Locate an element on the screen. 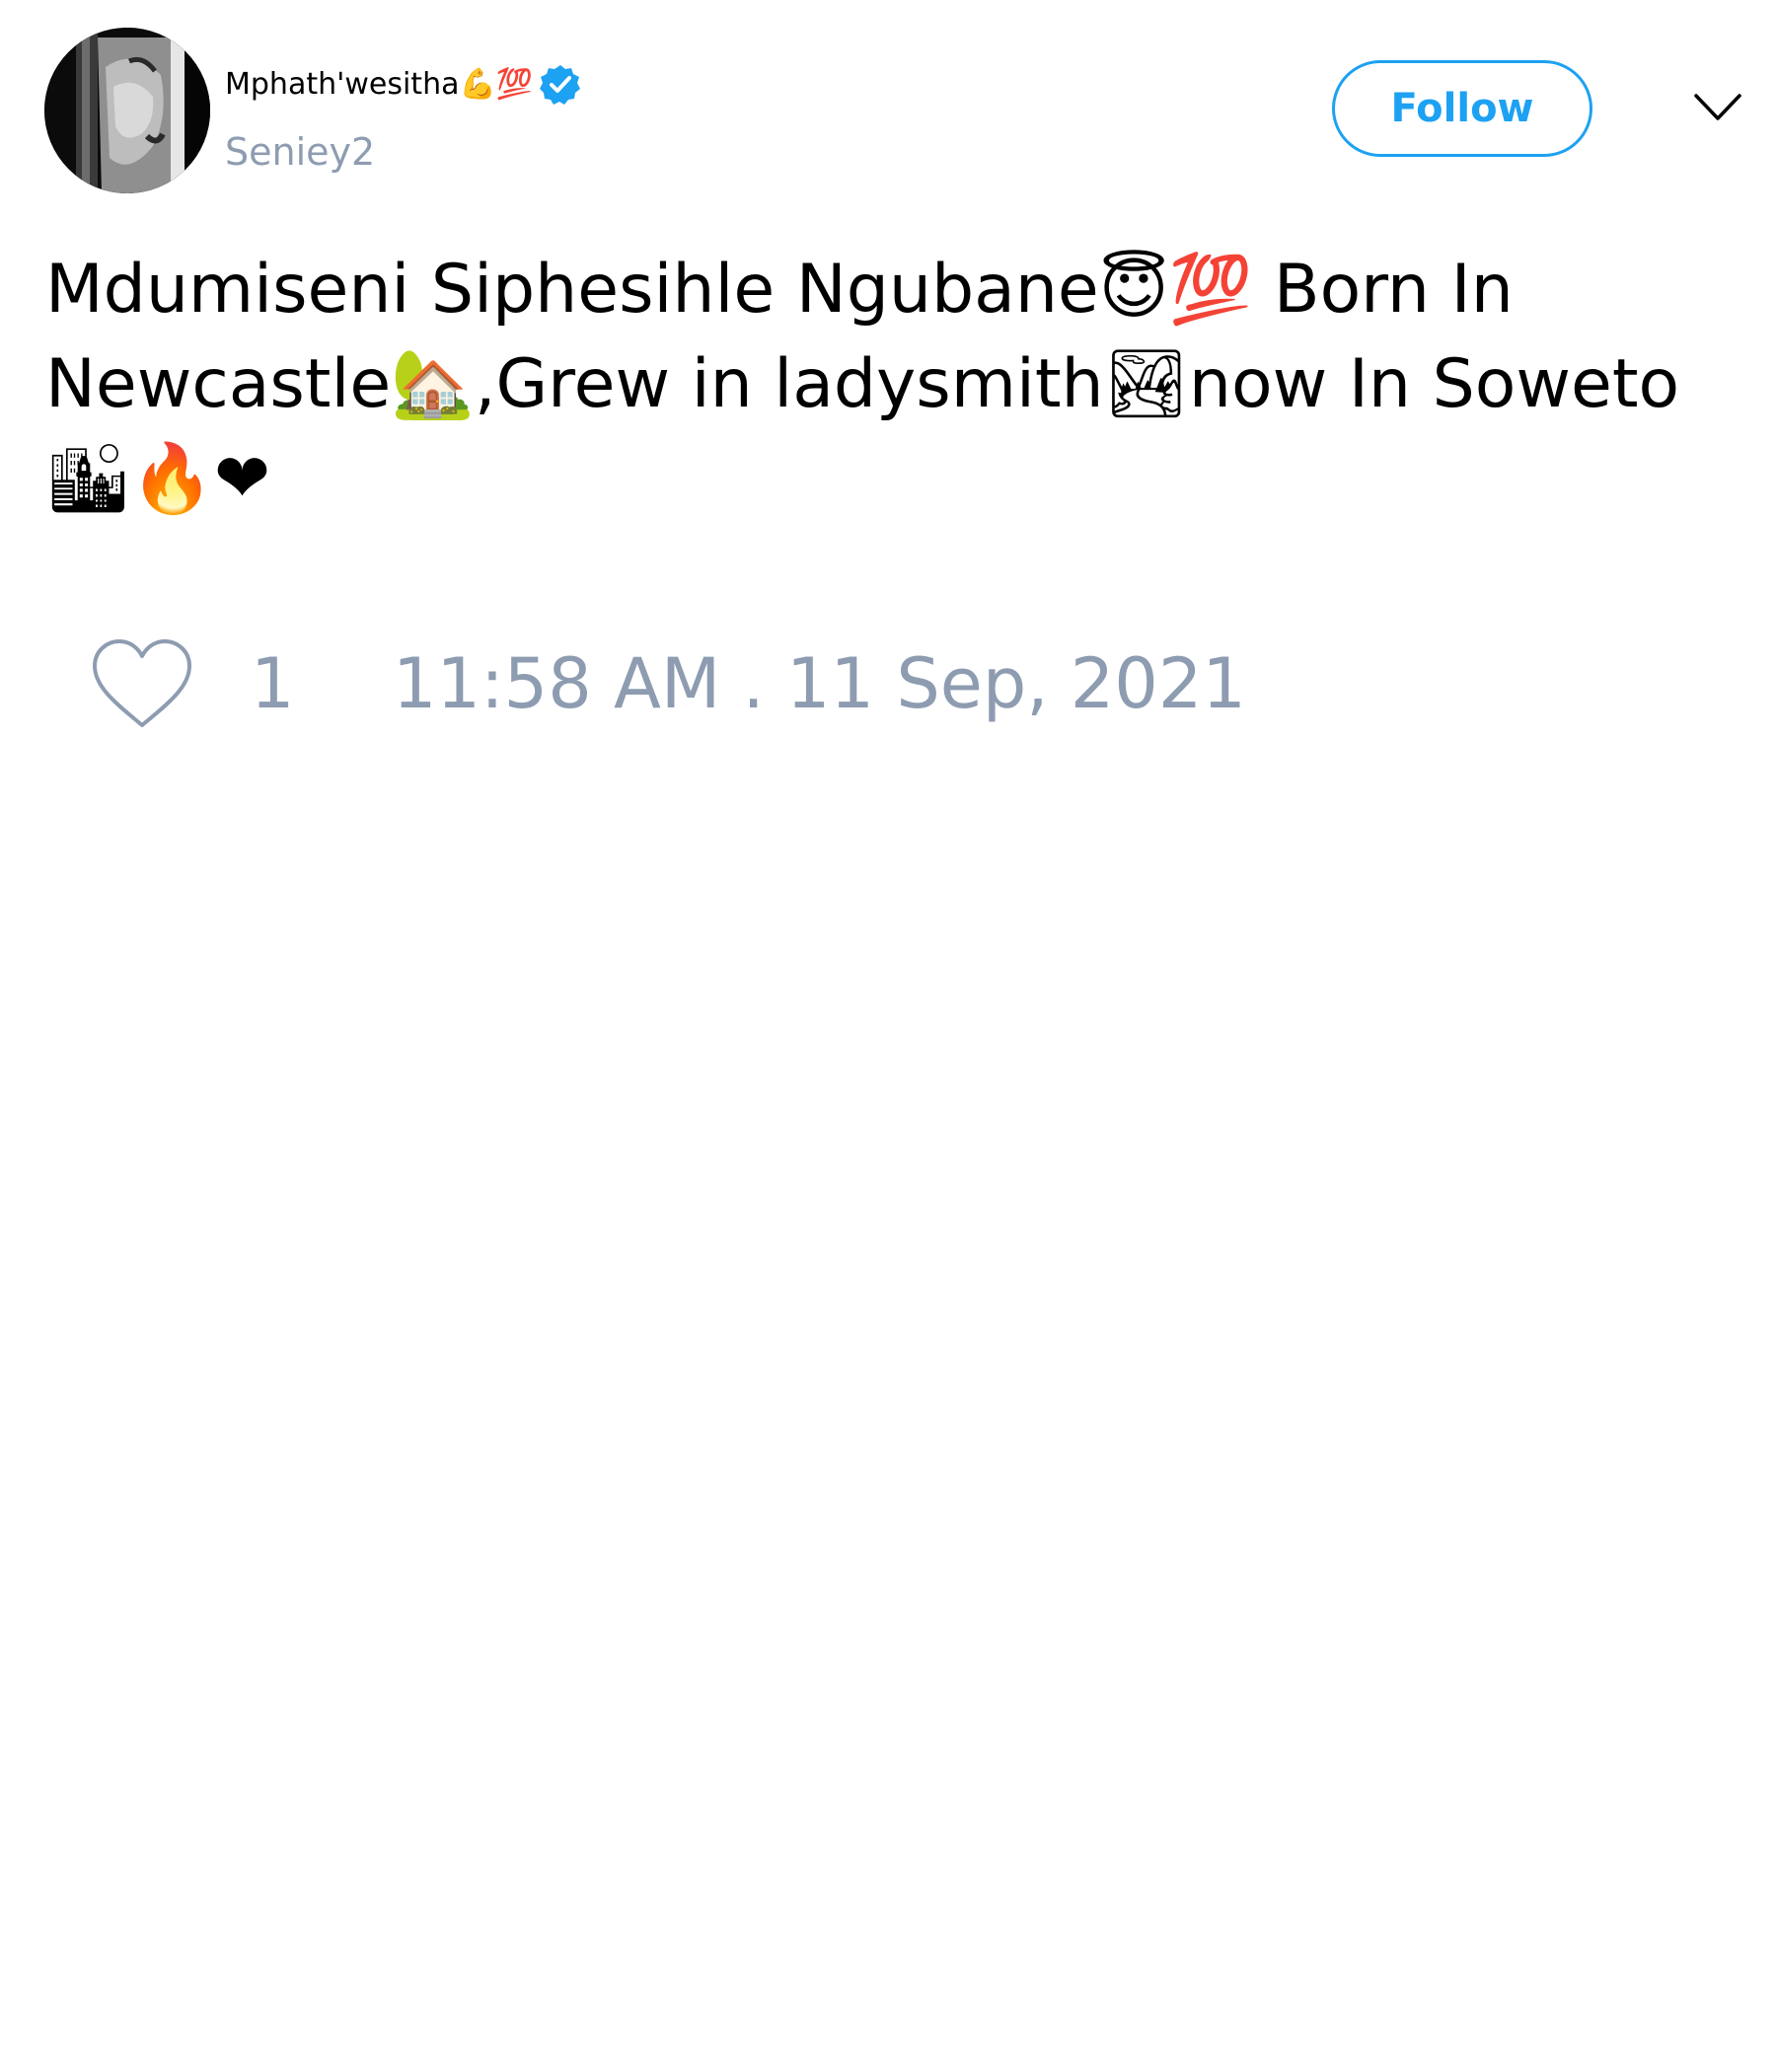  avatar is located at coordinates (127, 111).